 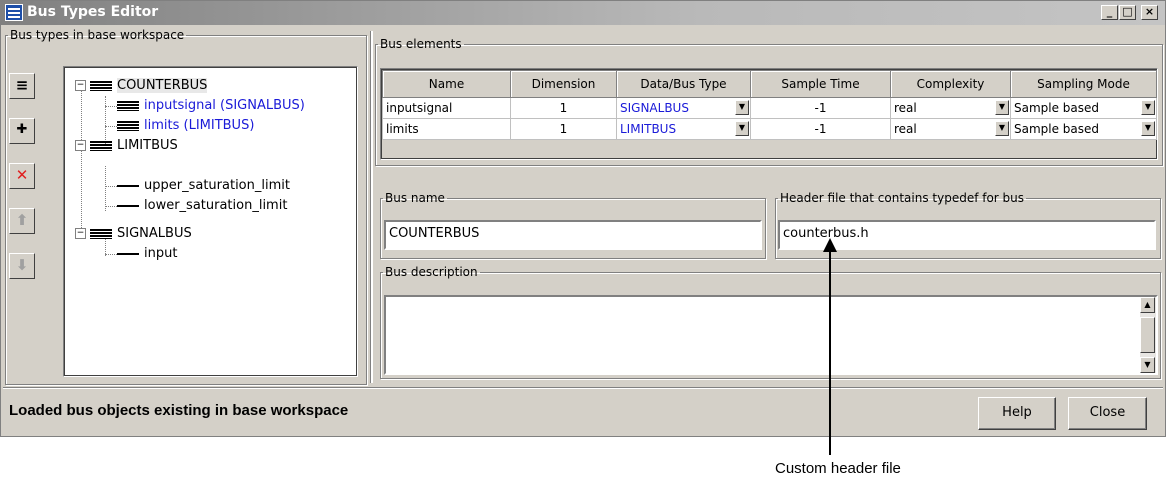 I want to click on bus-types-legend: Bus types in base workspace, so click(x=97, y=35).